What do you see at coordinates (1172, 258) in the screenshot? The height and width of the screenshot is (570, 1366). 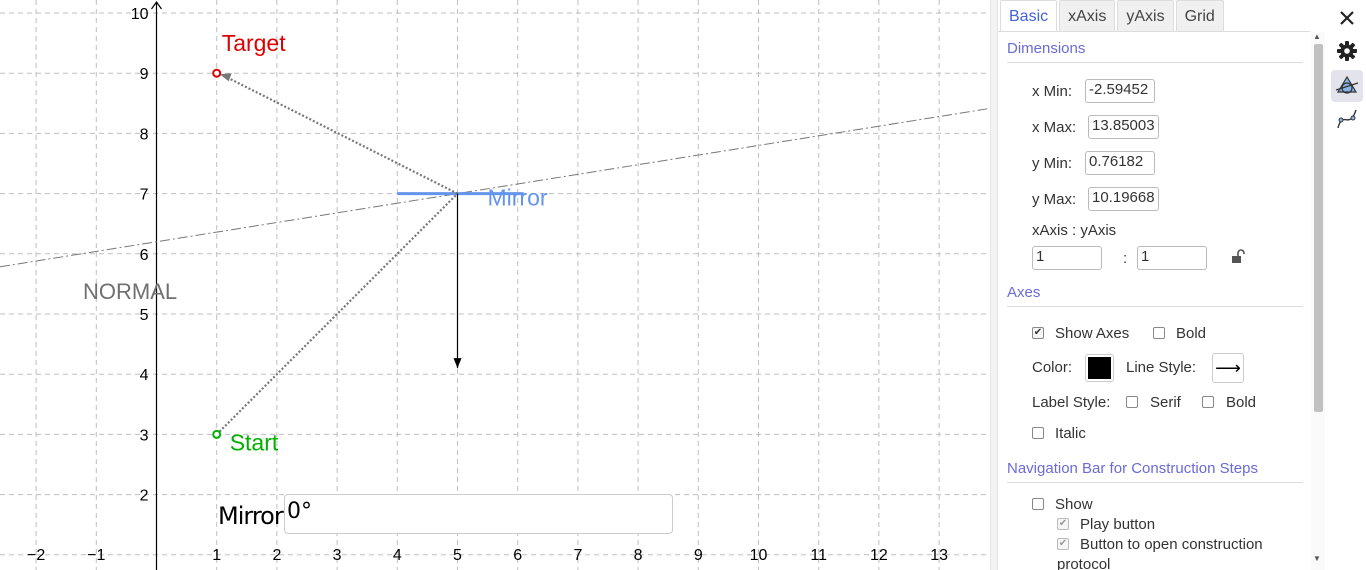 I see `ratio-y-input: 1` at bounding box center [1172, 258].